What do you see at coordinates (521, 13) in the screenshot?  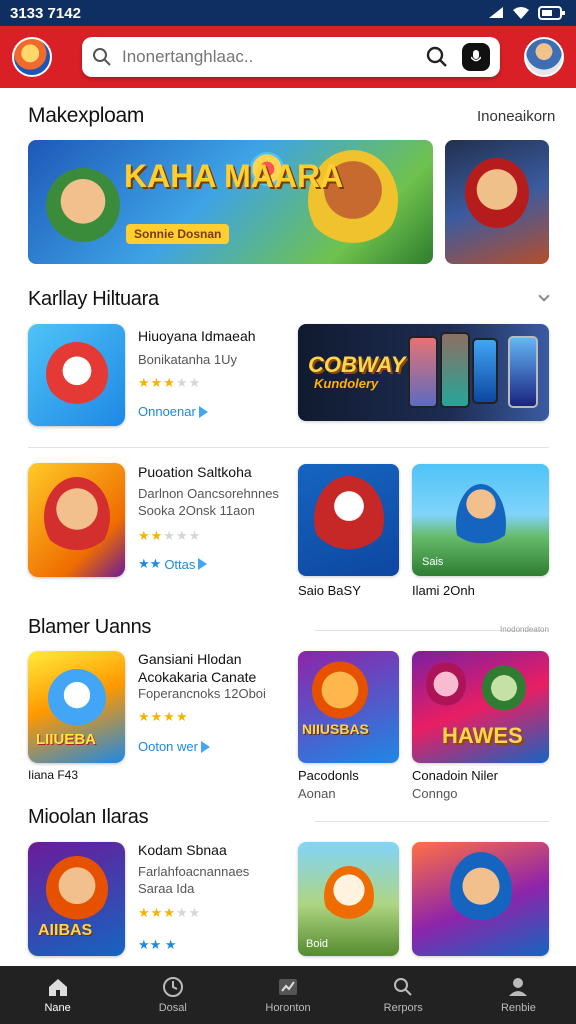 I see `wifi-icon` at bounding box center [521, 13].